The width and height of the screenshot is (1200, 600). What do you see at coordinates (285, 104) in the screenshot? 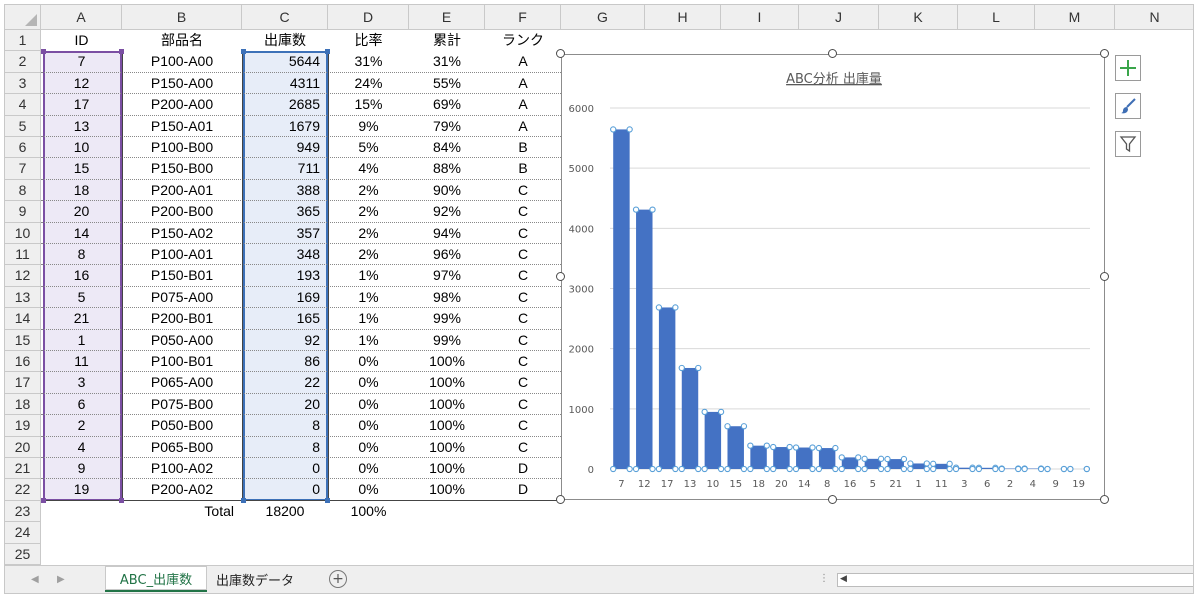
I see `cell-quantity: 2685` at bounding box center [285, 104].